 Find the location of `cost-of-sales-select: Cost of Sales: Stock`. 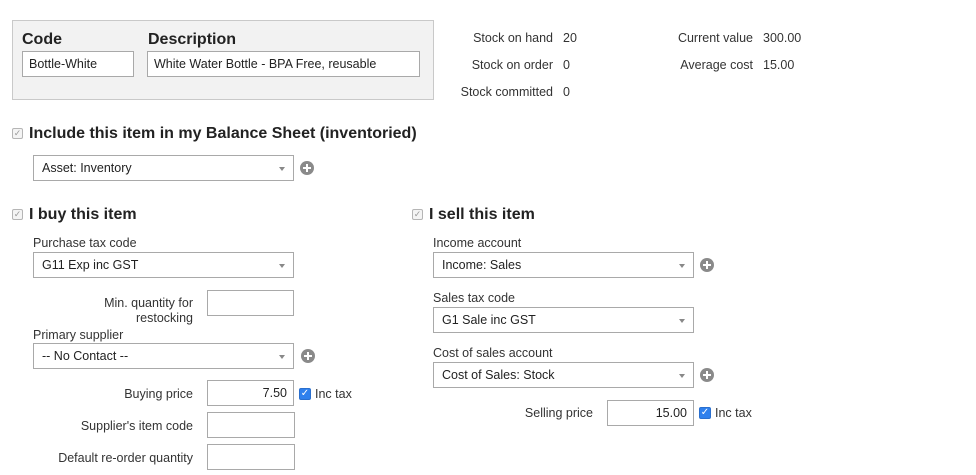

cost-of-sales-select: Cost of Sales: Stock is located at coordinates (563, 375).